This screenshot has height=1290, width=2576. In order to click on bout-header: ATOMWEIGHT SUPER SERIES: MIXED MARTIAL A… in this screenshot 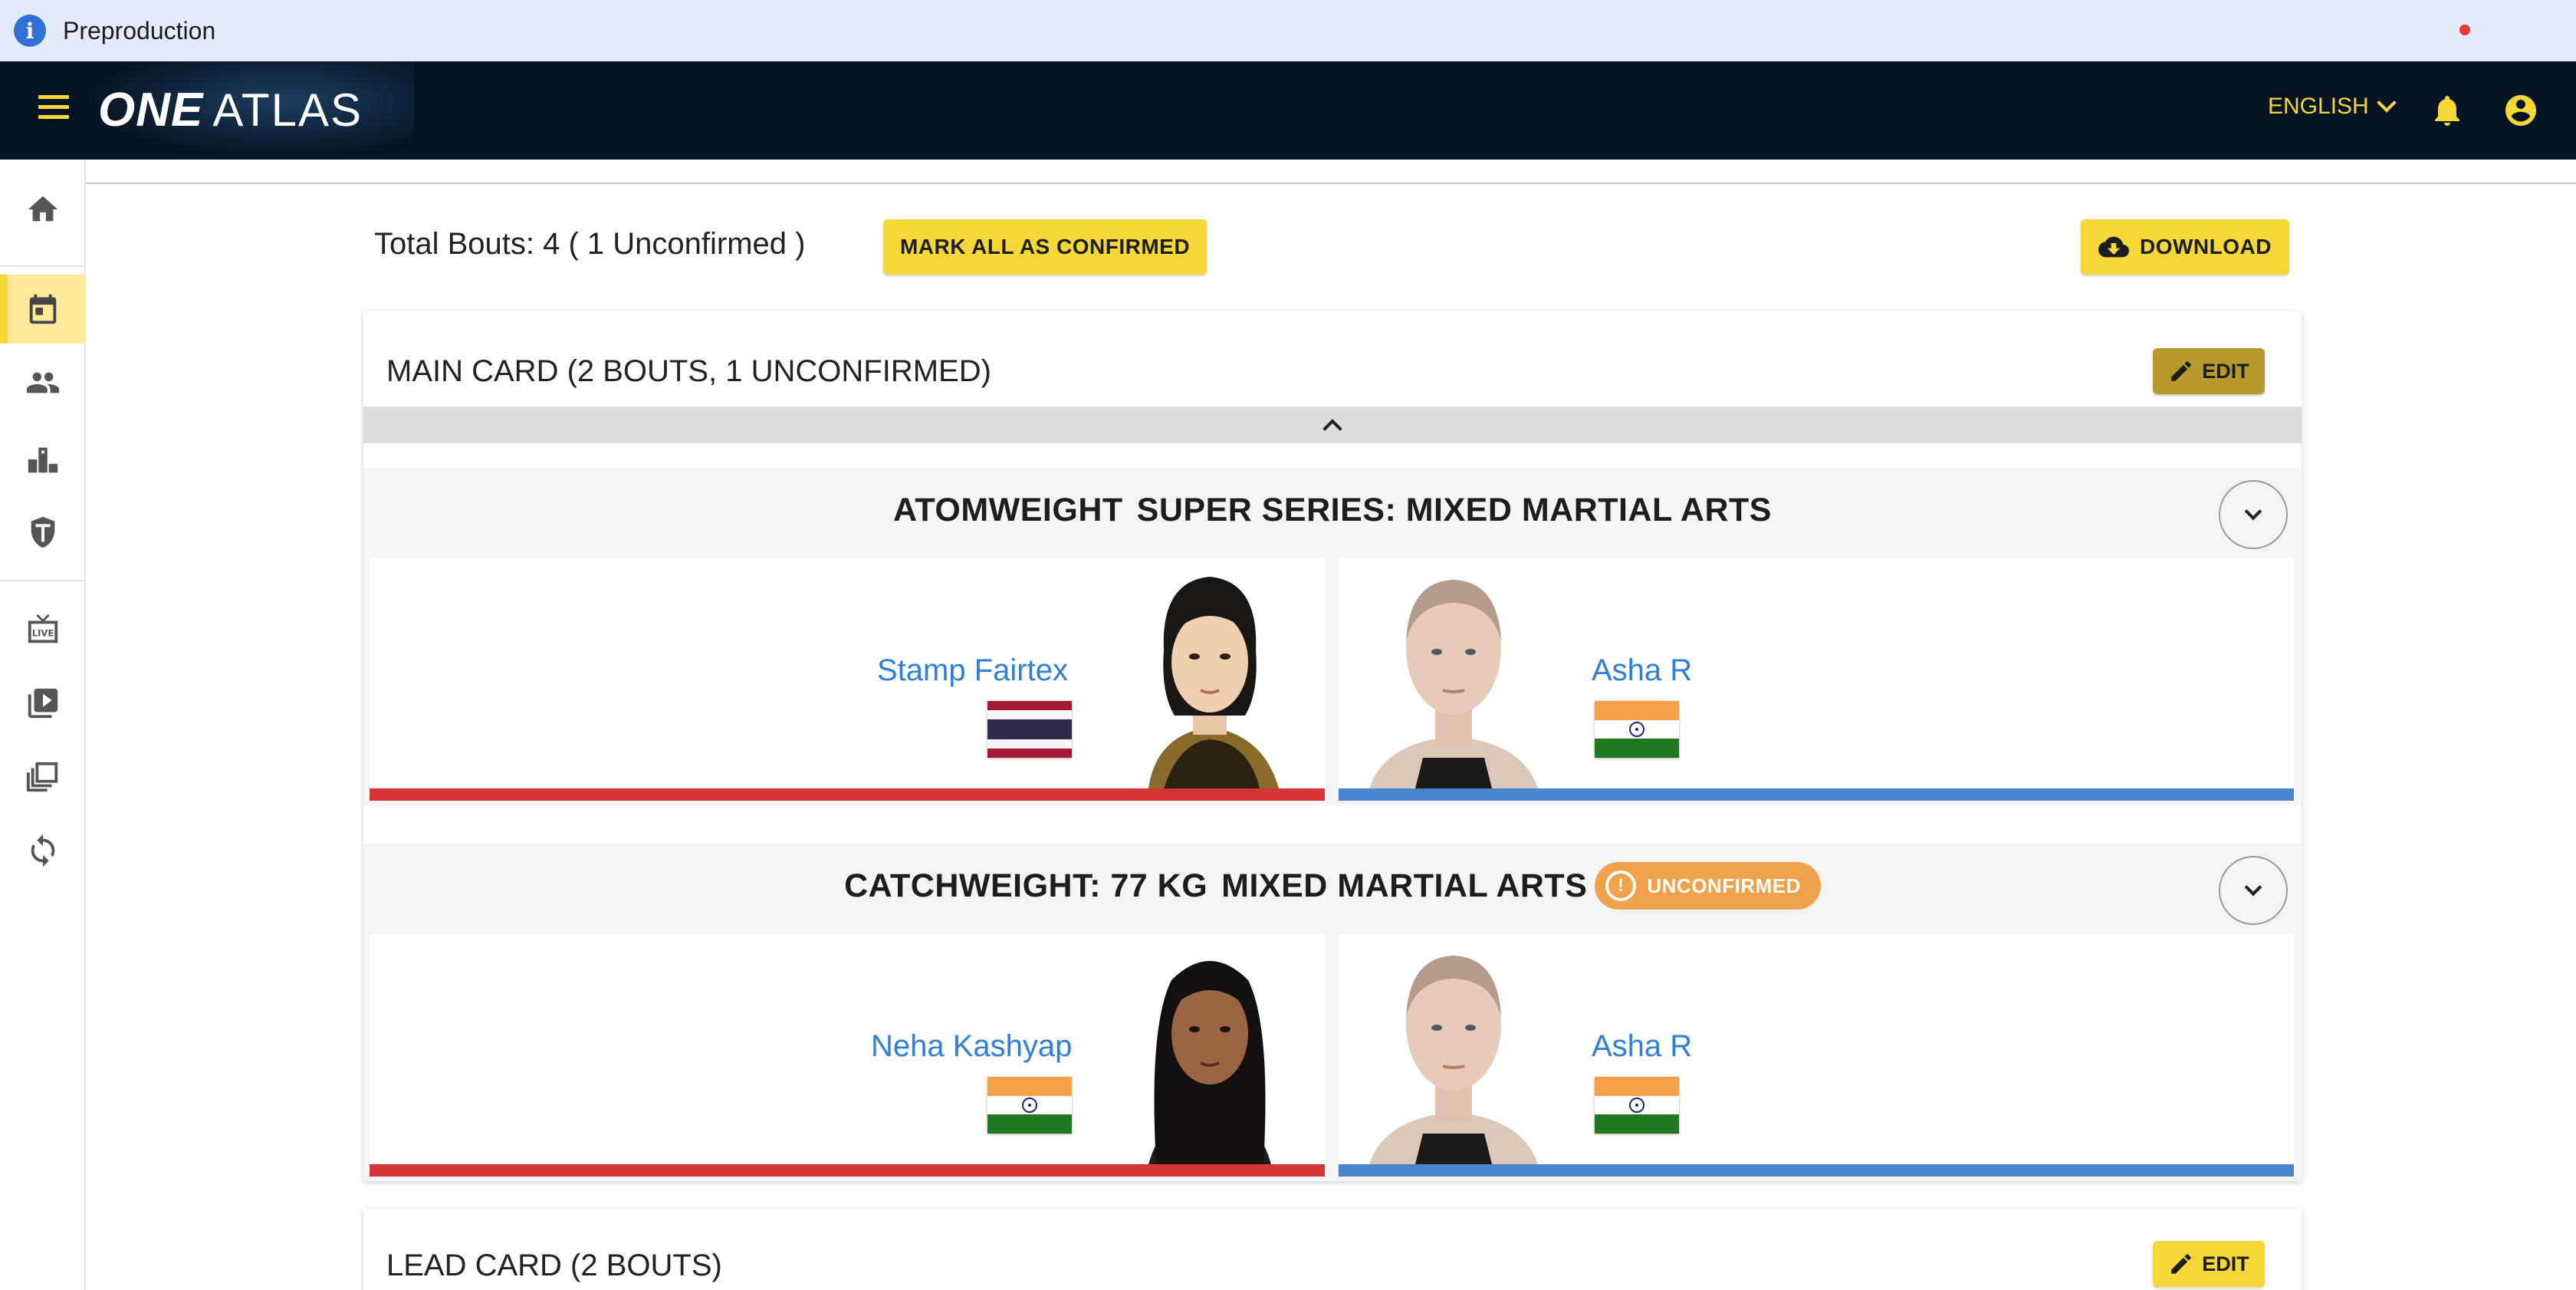, I will do `click(1332, 510)`.